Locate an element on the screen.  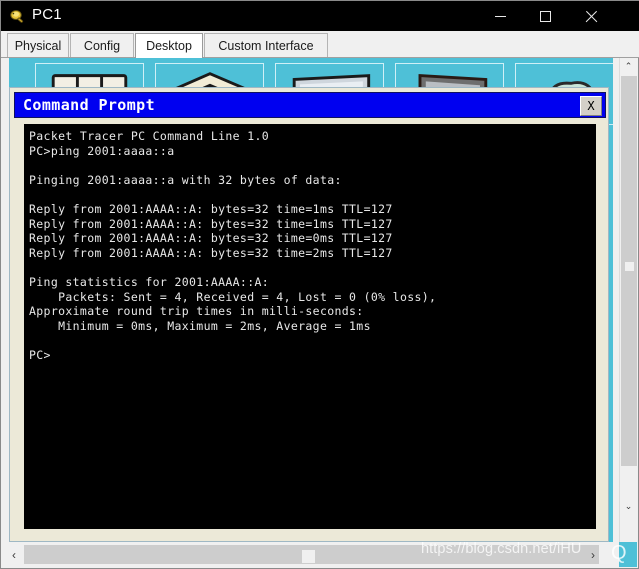
vertical-scrollbar: ⌃ ⌄ is located at coordinates (628, 300).